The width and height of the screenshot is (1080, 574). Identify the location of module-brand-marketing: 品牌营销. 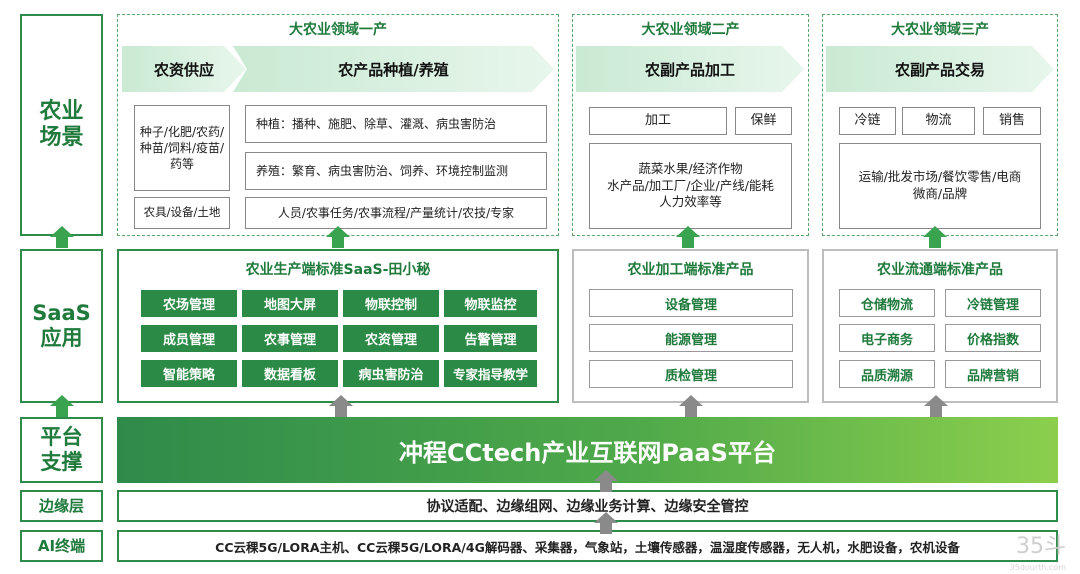
(993, 374).